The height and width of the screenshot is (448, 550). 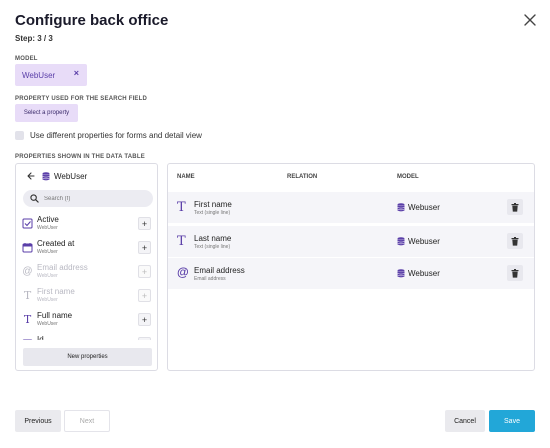 I want to click on property-search-box, so click(x=88, y=198).